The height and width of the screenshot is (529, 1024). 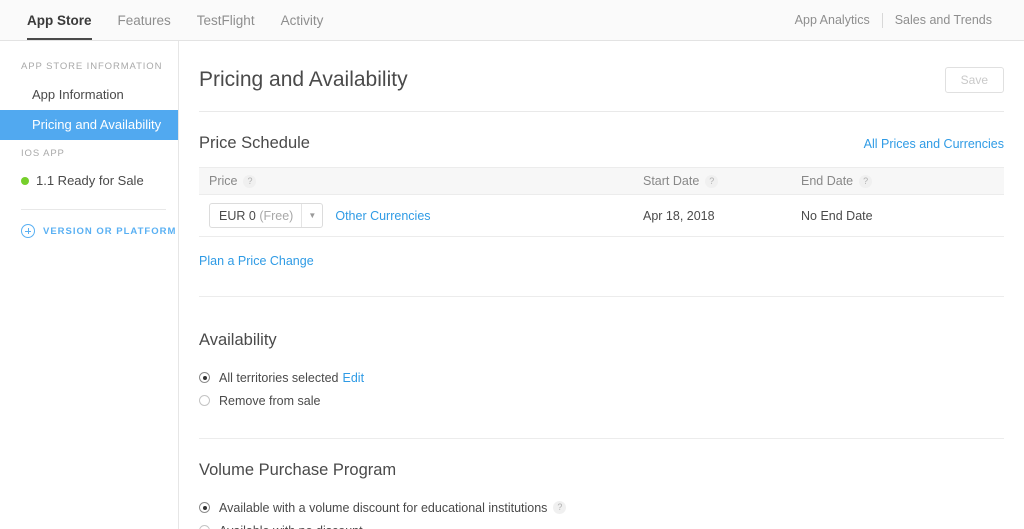 I want to click on other-currencies-link: Other Currencies, so click(x=382, y=216).